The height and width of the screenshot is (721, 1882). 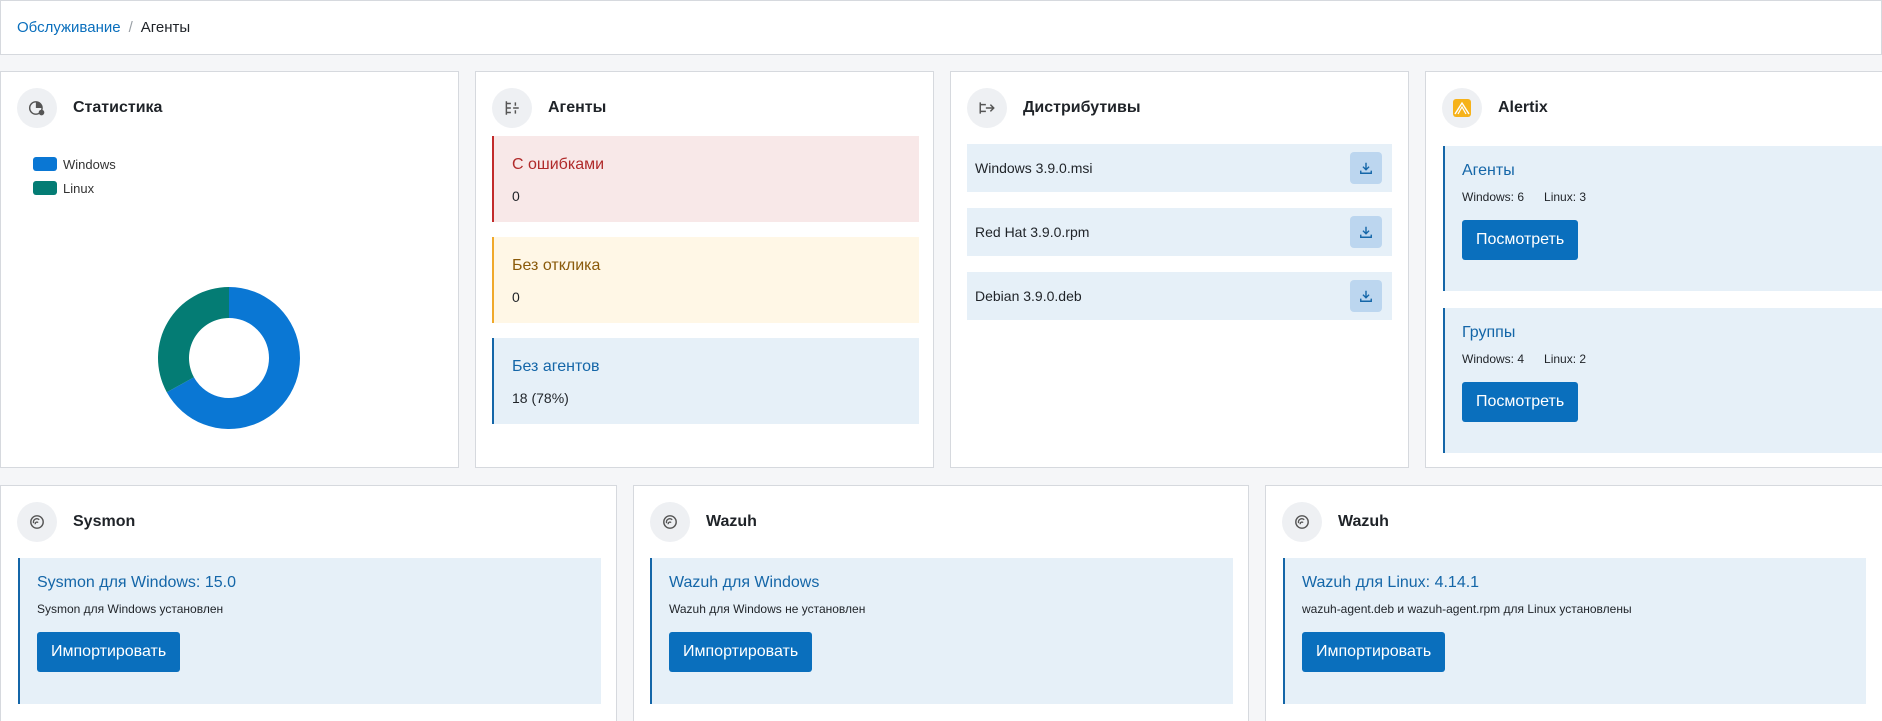 I want to click on wazuh-linux-heading: Wazuh для Linux: 4.14.1, so click(x=1575, y=583).